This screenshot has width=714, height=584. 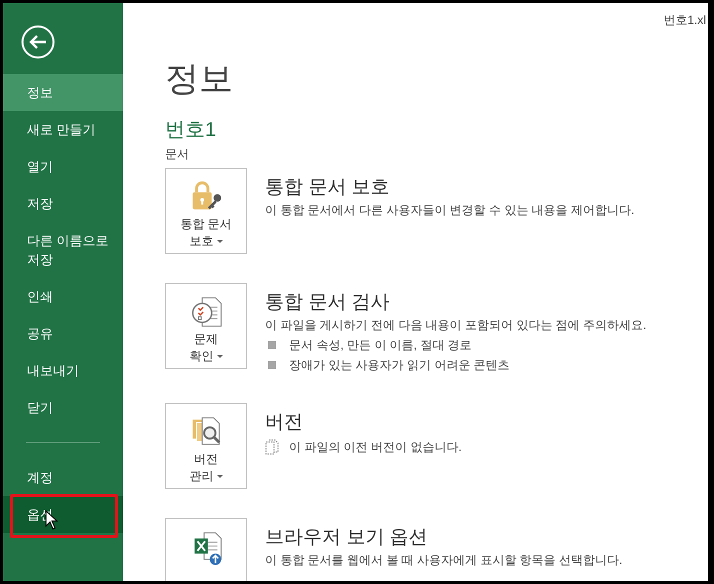 I want to click on document-location: 문서, so click(x=177, y=154).